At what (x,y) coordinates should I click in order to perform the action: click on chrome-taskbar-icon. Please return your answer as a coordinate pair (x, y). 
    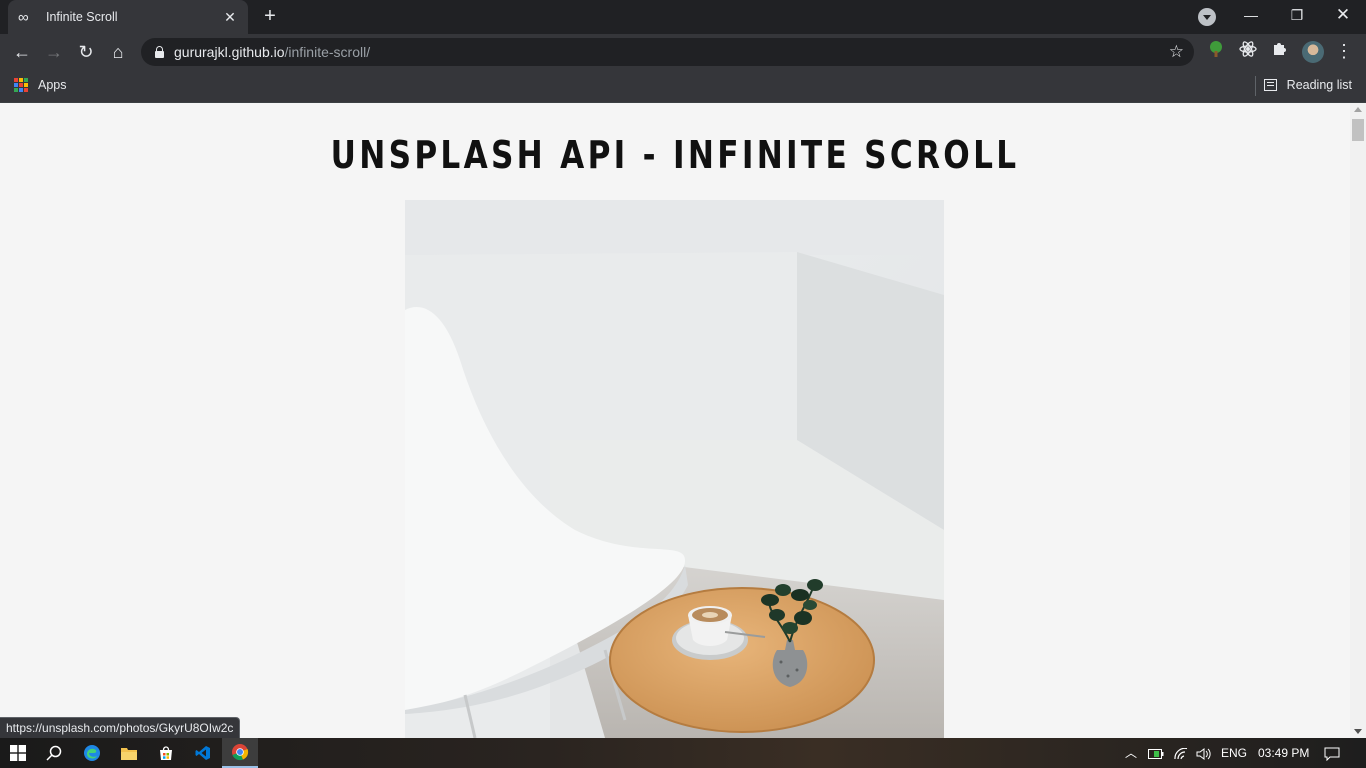
    Looking at the image, I should click on (240, 753).